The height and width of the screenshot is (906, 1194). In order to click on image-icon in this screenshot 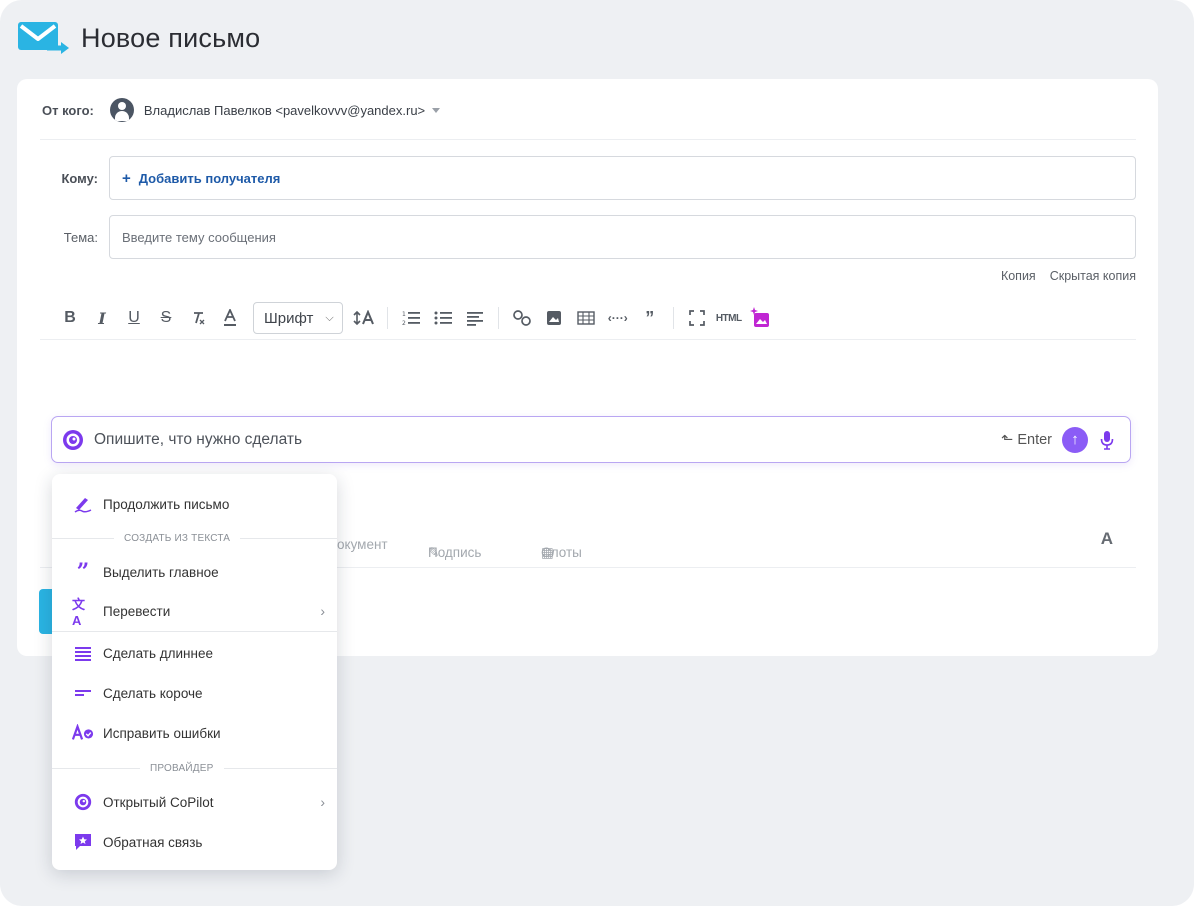, I will do `click(554, 318)`.